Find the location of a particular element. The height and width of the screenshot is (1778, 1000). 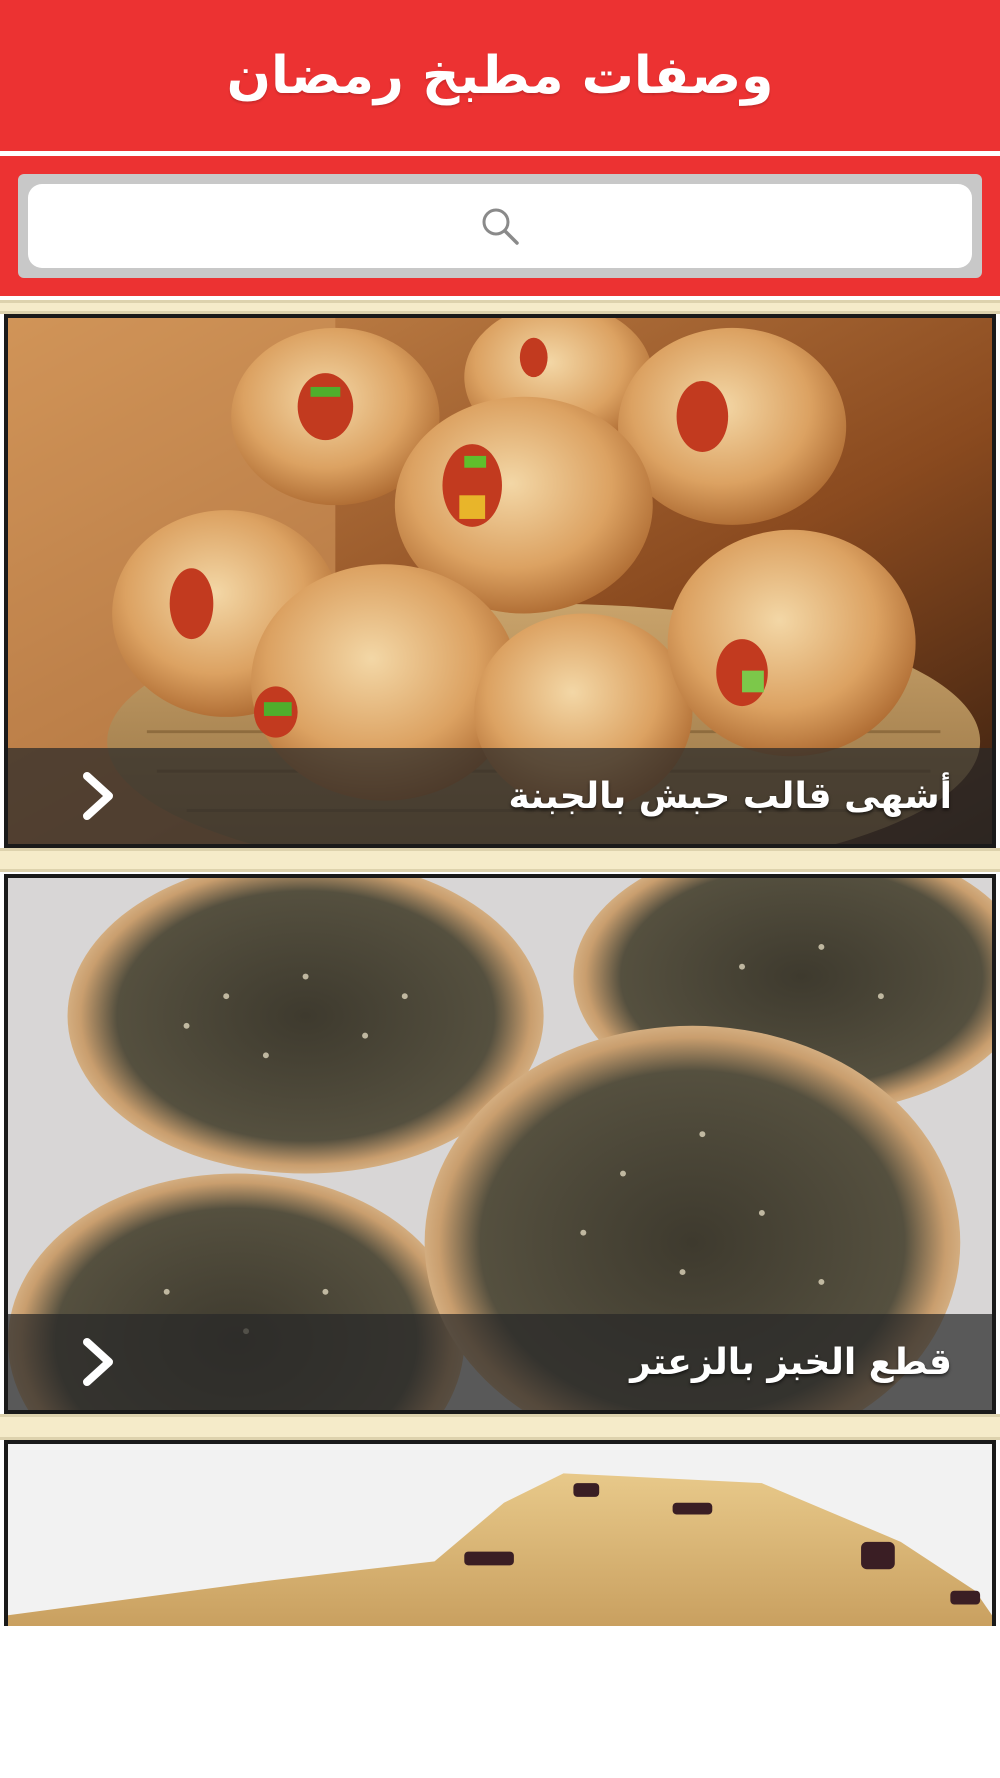

recipe-caption: قطع الخبز بالزعتر is located at coordinates (500, 1362).